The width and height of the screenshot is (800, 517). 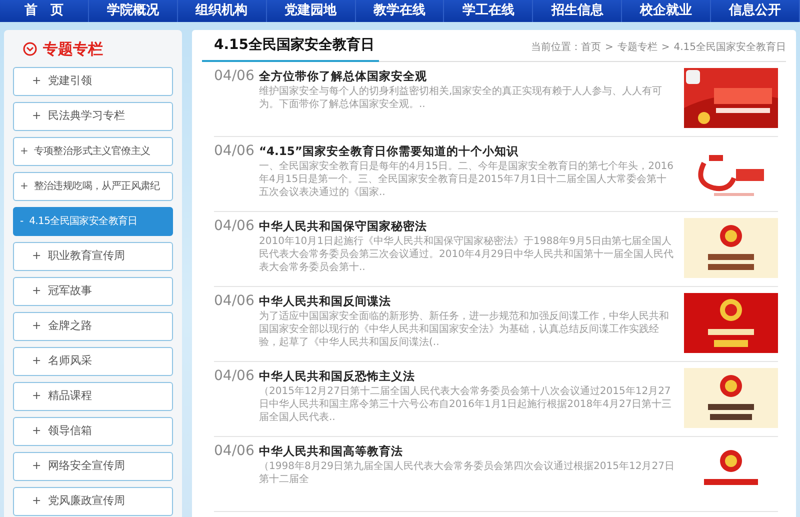 What do you see at coordinates (93, 361) in the screenshot?
I see `sidebar-item: + 名师风采` at bounding box center [93, 361].